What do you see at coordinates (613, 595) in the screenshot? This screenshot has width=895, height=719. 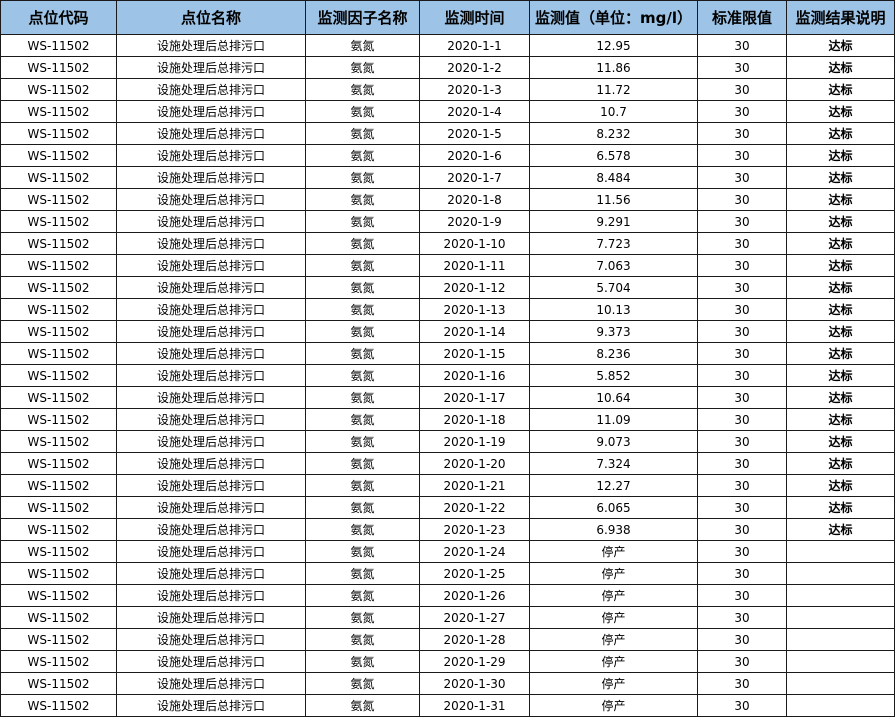 I see `monitor-value-cell: 停产` at bounding box center [613, 595].